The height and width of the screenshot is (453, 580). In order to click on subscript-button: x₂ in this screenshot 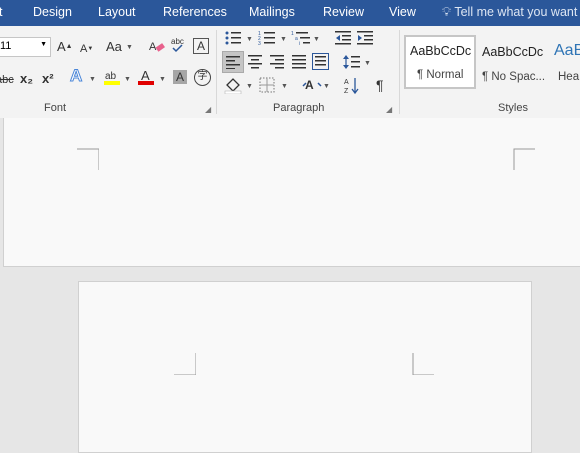, I will do `click(26, 79)`.